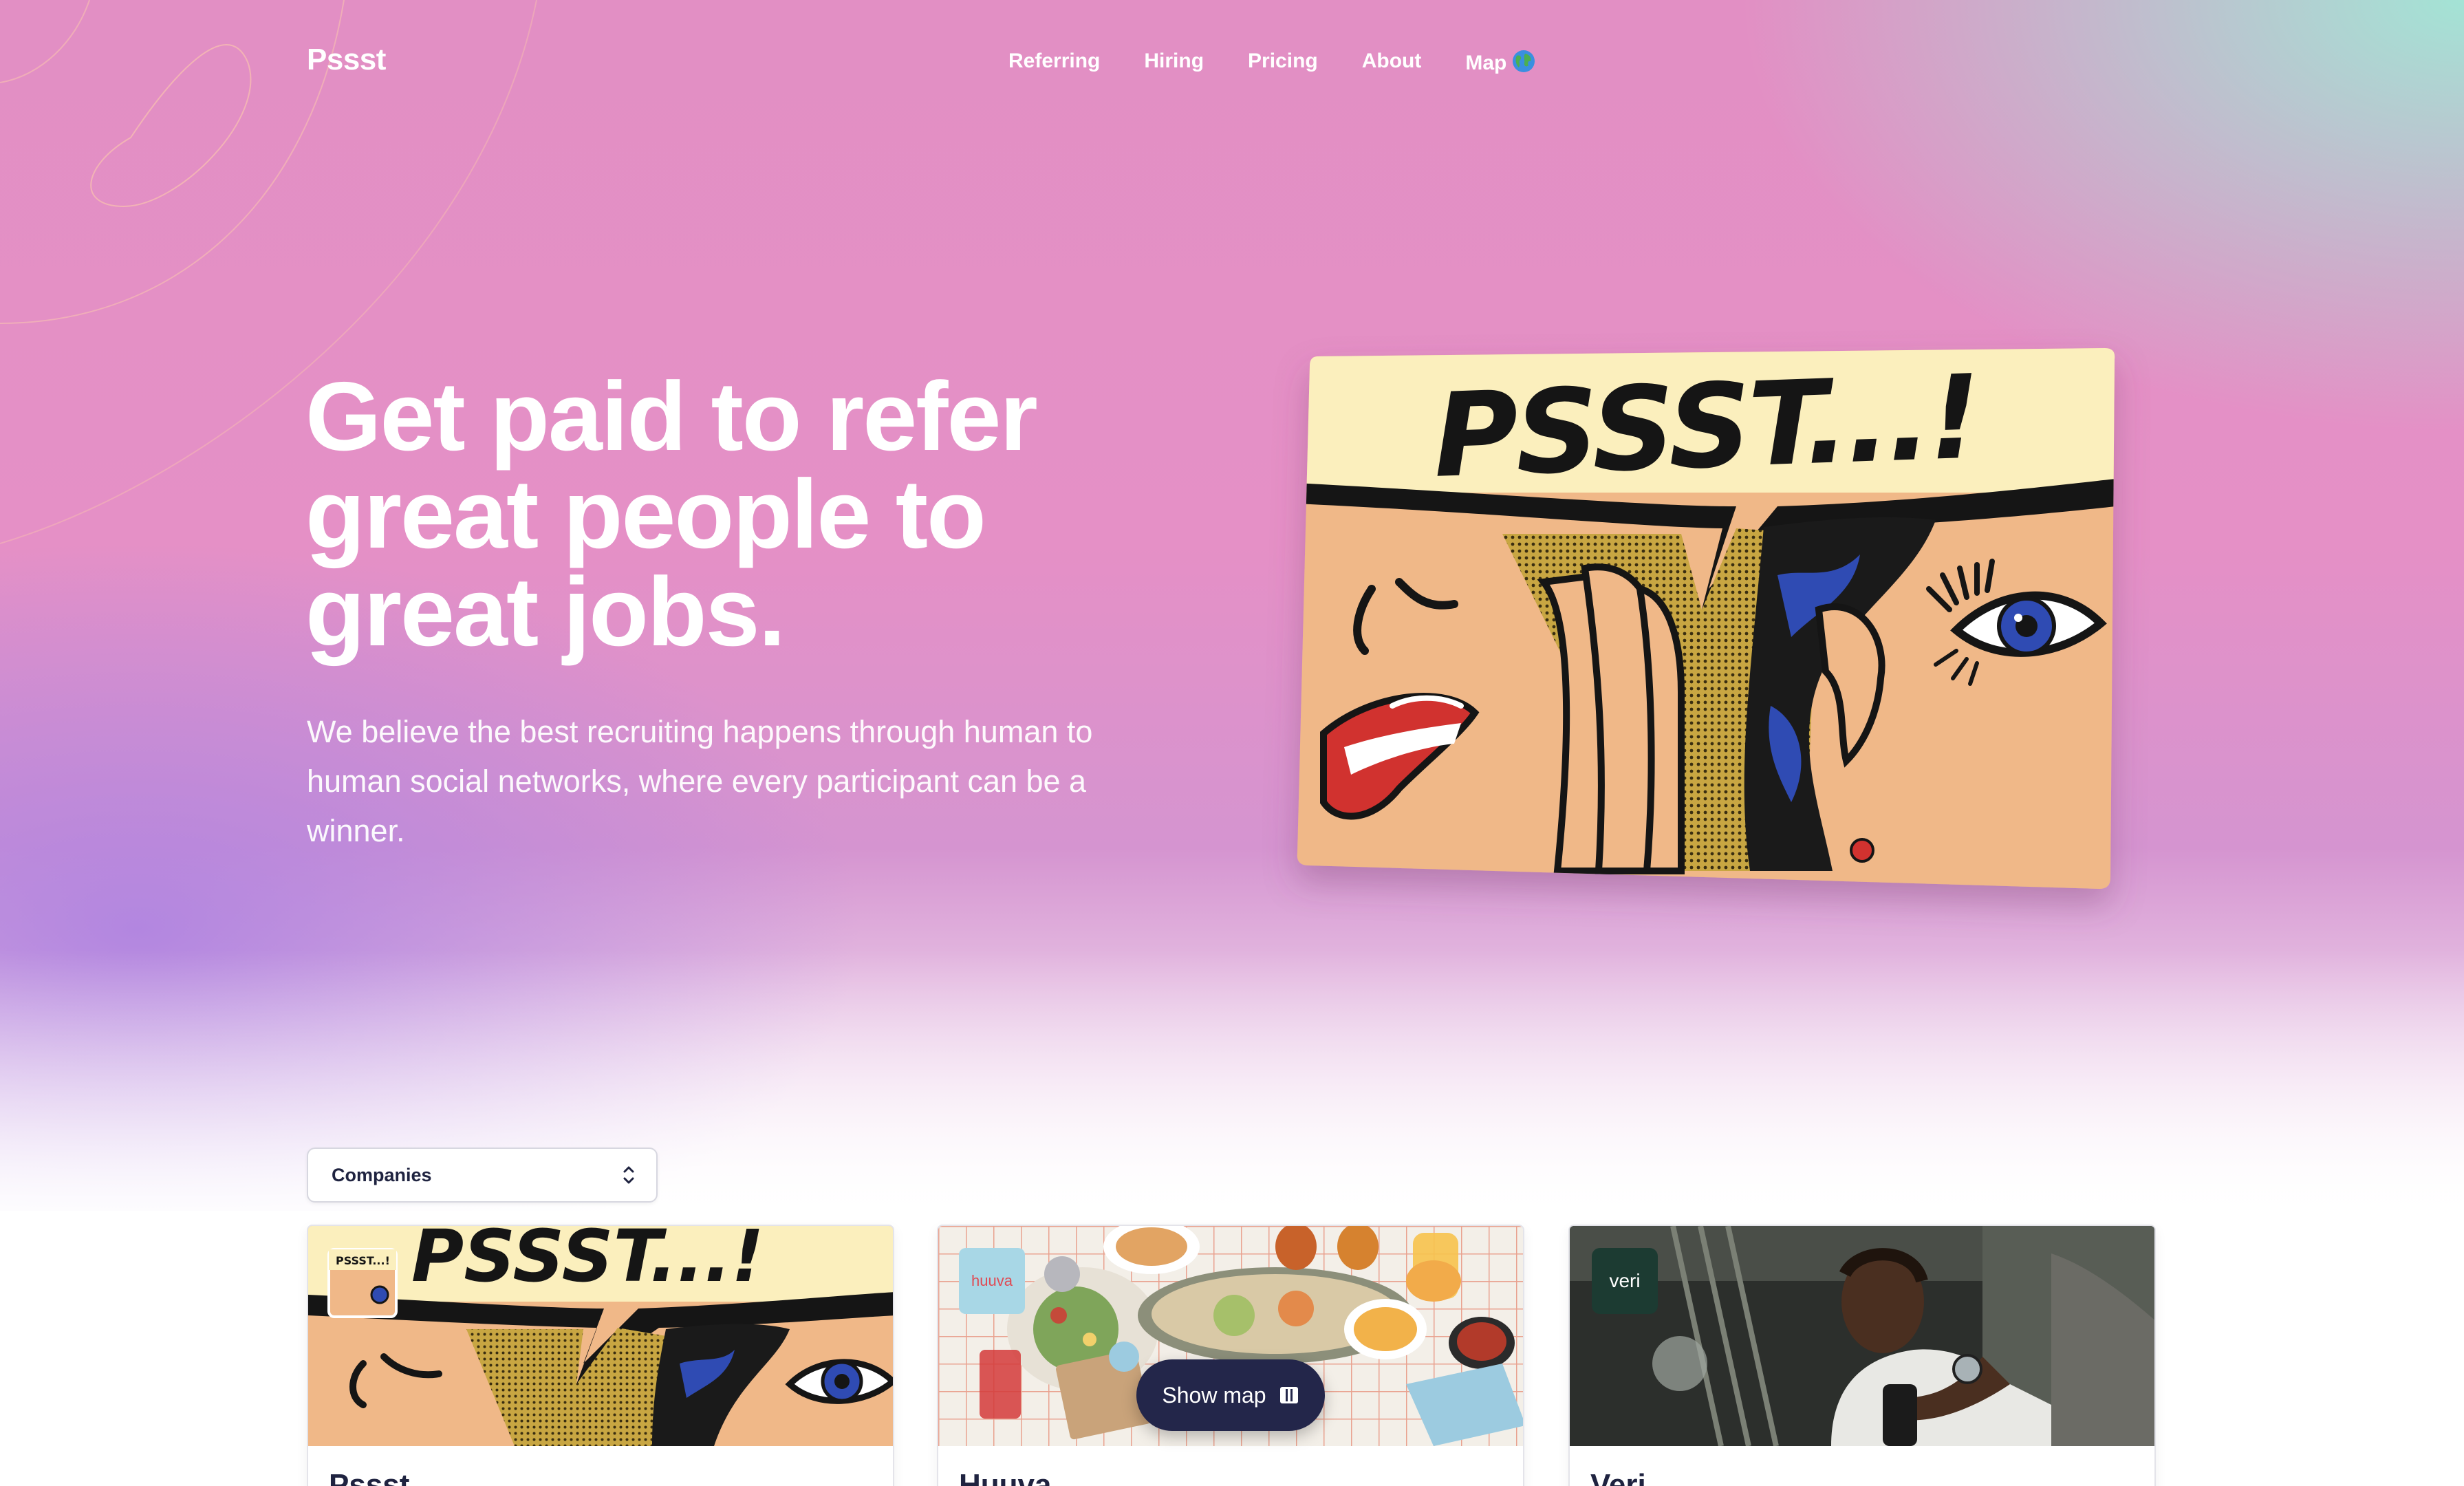 The width and height of the screenshot is (2464, 1486). What do you see at coordinates (346, 60) in the screenshot?
I see `site-logo: Pssst` at bounding box center [346, 60].